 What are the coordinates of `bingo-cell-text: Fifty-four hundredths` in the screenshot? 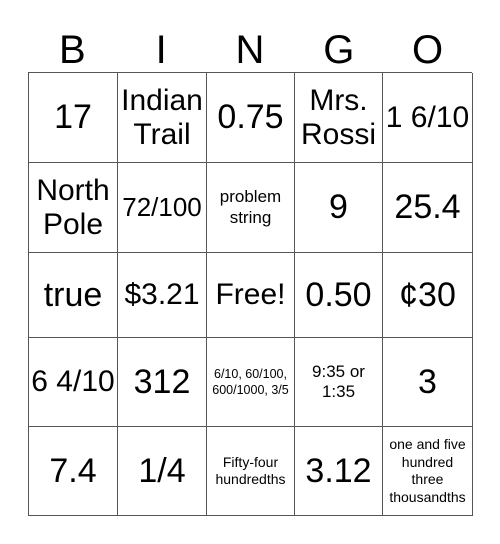 It's located at (250, 470).